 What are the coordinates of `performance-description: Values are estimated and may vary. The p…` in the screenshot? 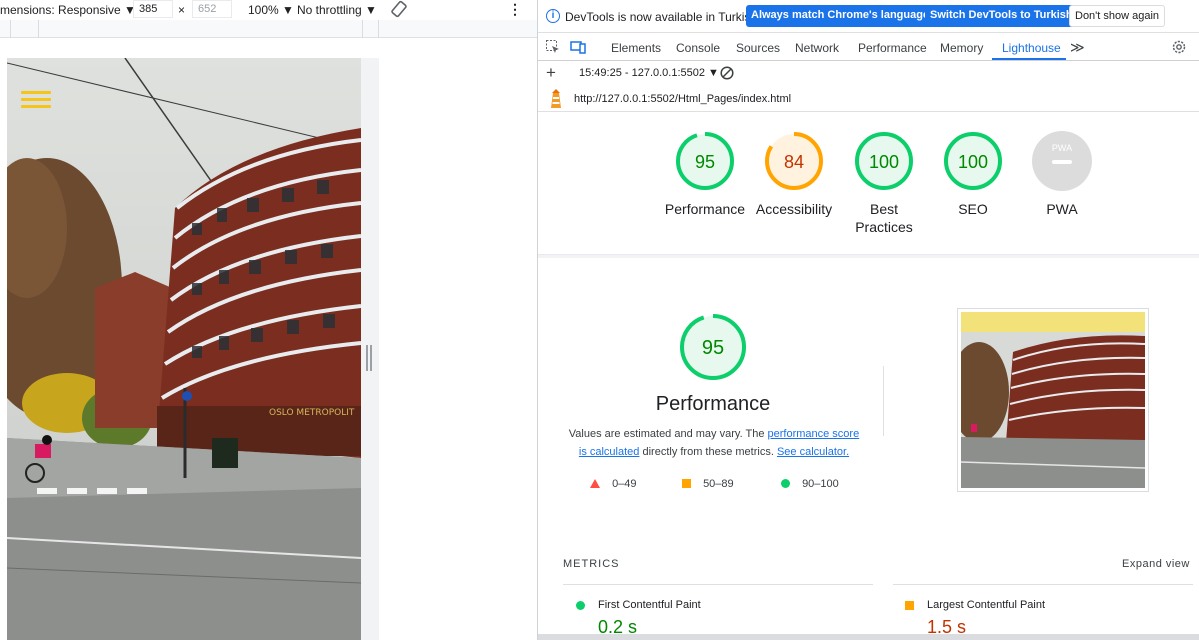 It's located at (714, 443).